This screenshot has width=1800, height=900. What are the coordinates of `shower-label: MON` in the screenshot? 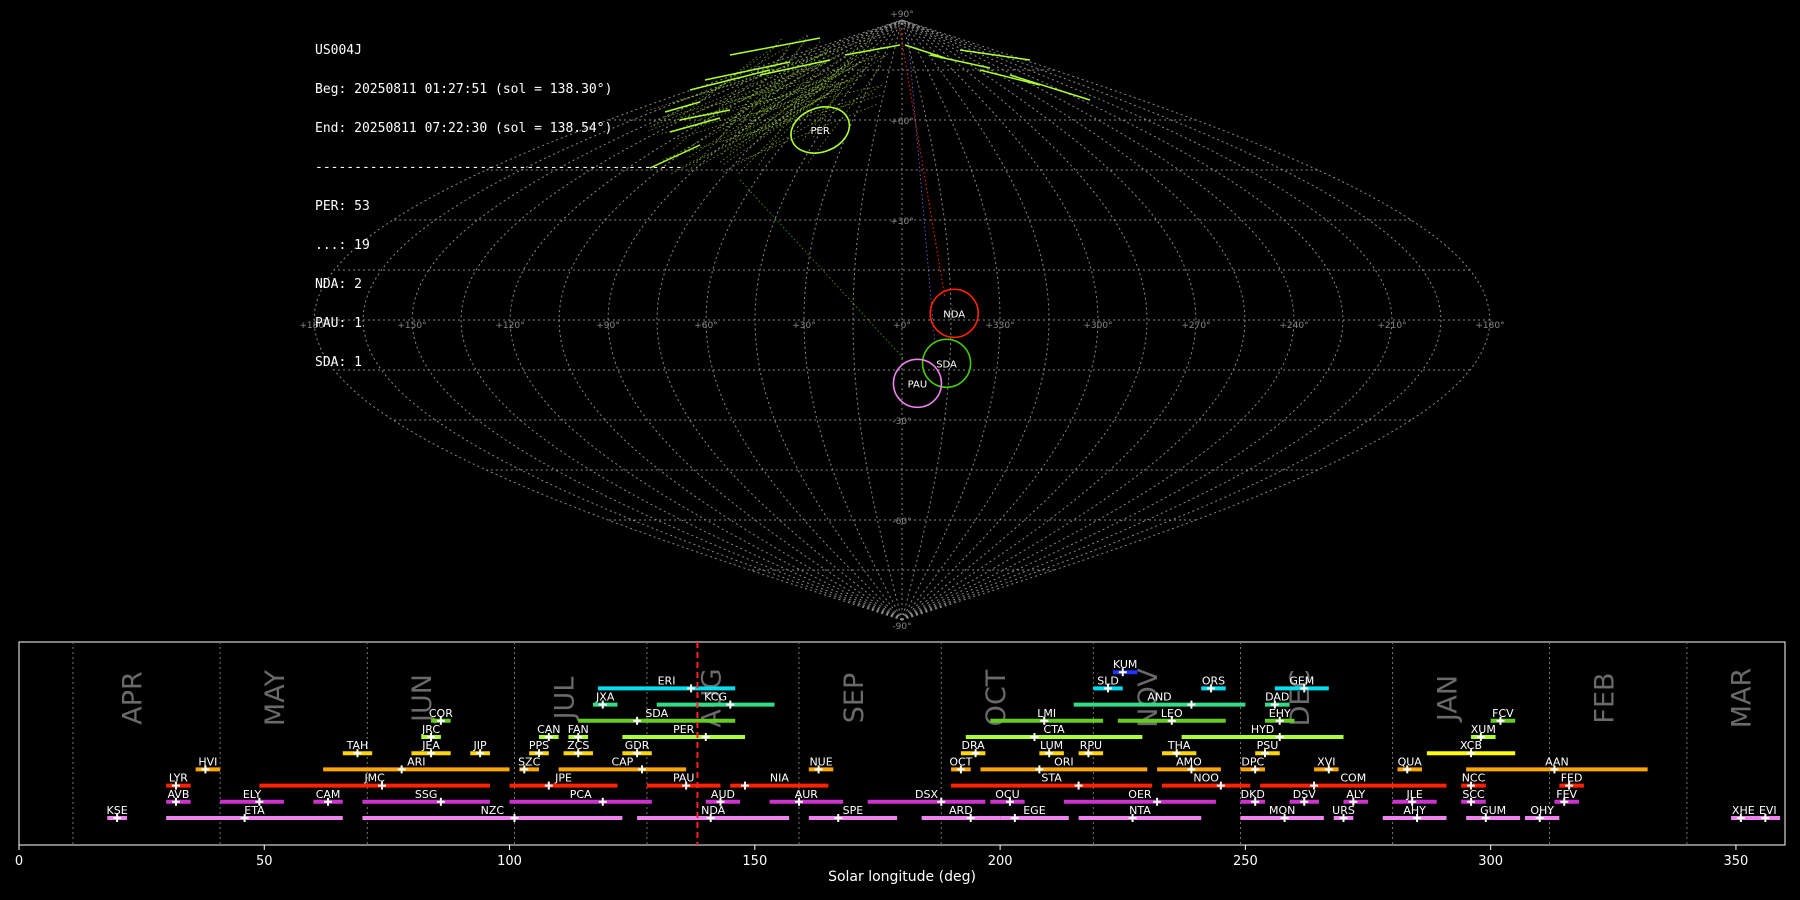 It's located at (1282, 810).